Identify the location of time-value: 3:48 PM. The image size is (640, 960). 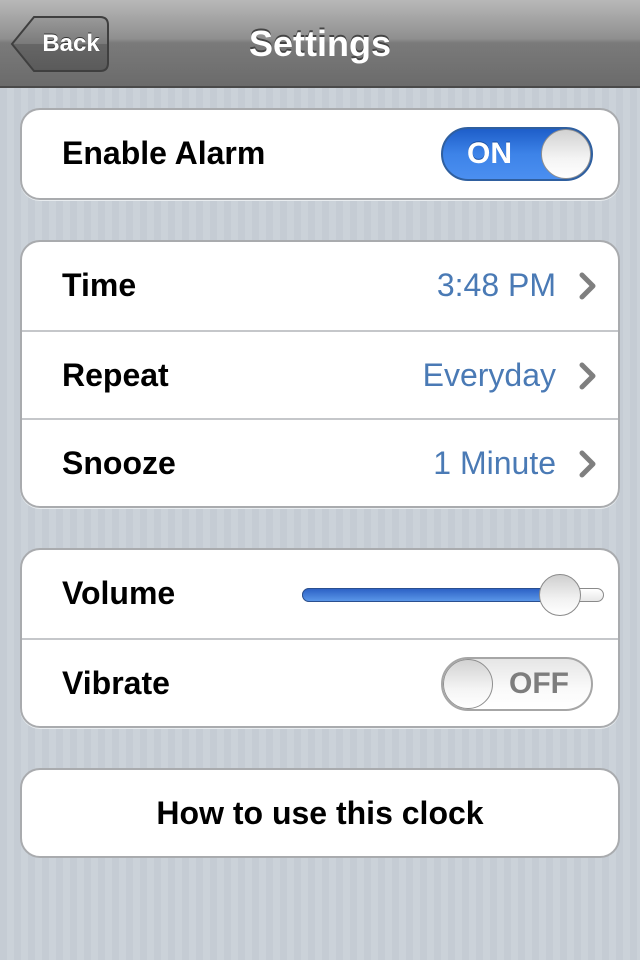
(496, 285).